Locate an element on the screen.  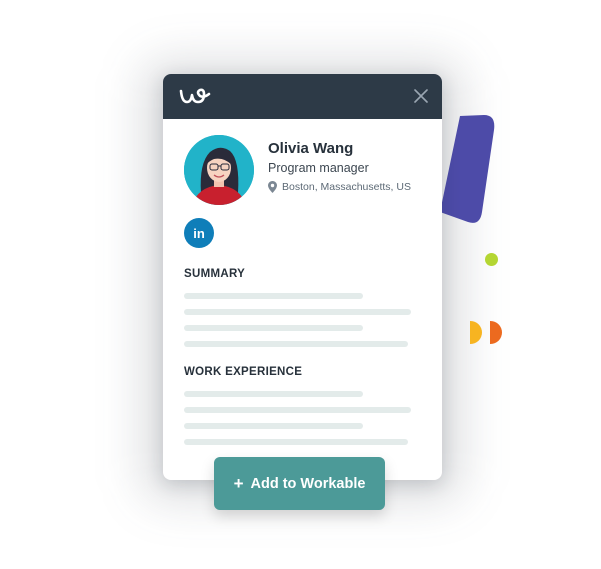
add-to-workable-button: + Add to Workable is located at coordinates (299, 483).